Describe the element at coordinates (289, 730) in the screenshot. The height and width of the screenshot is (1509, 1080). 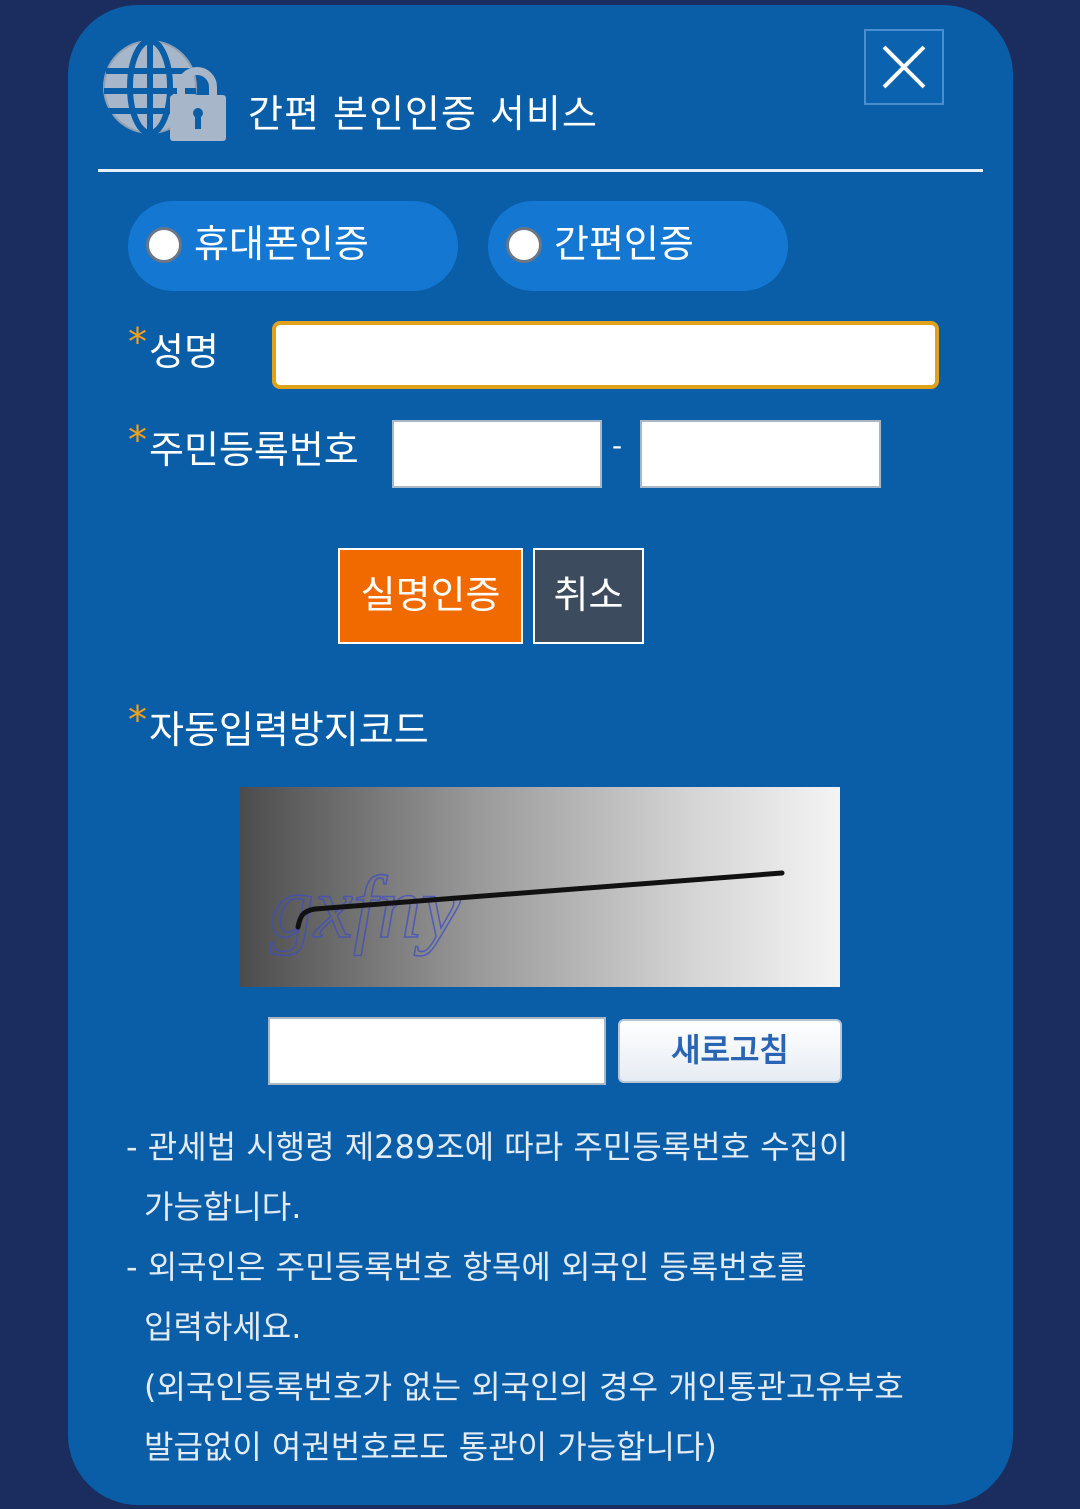
I see `captcha-label-text: 자동입력방지코드` at that location.